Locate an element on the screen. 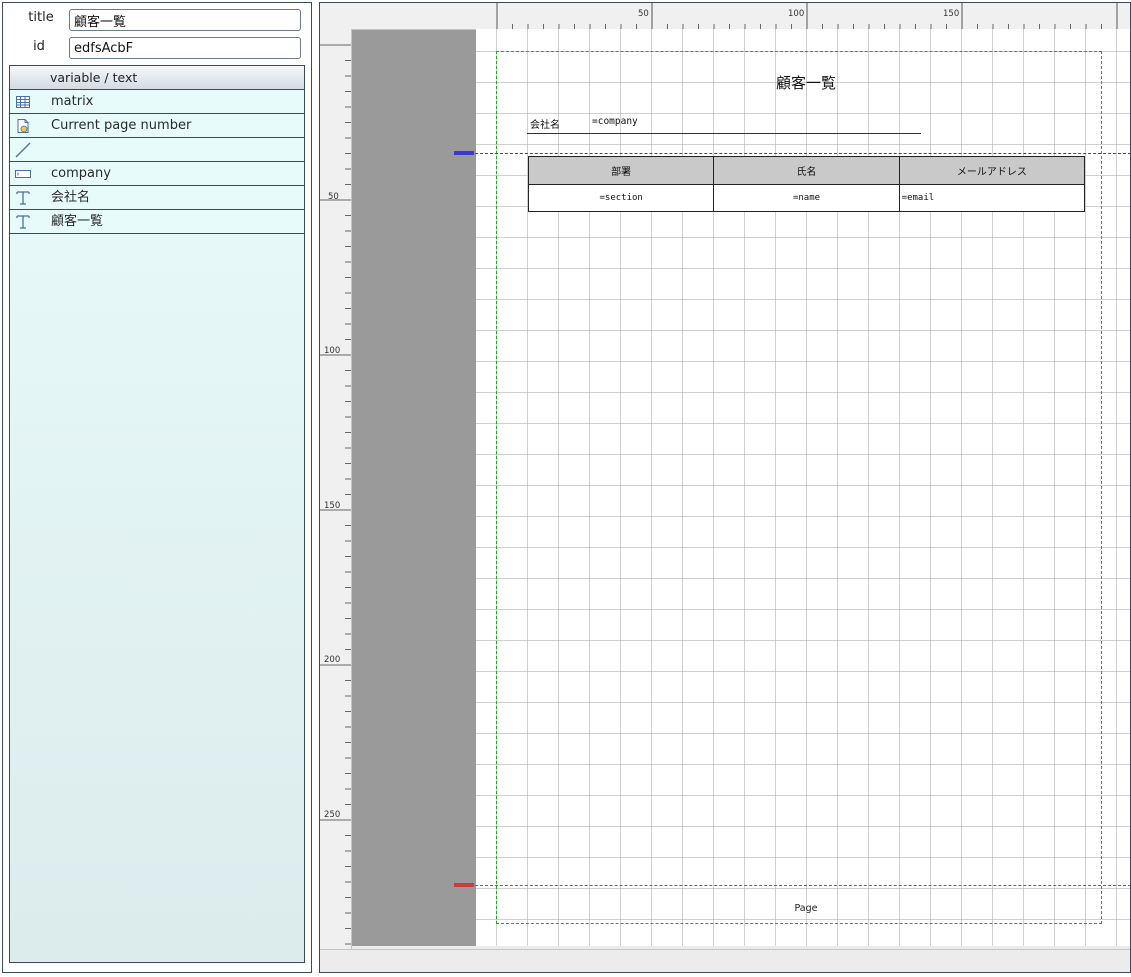  list-item-company-label: 会社名 is located at coordinates (157, 198).